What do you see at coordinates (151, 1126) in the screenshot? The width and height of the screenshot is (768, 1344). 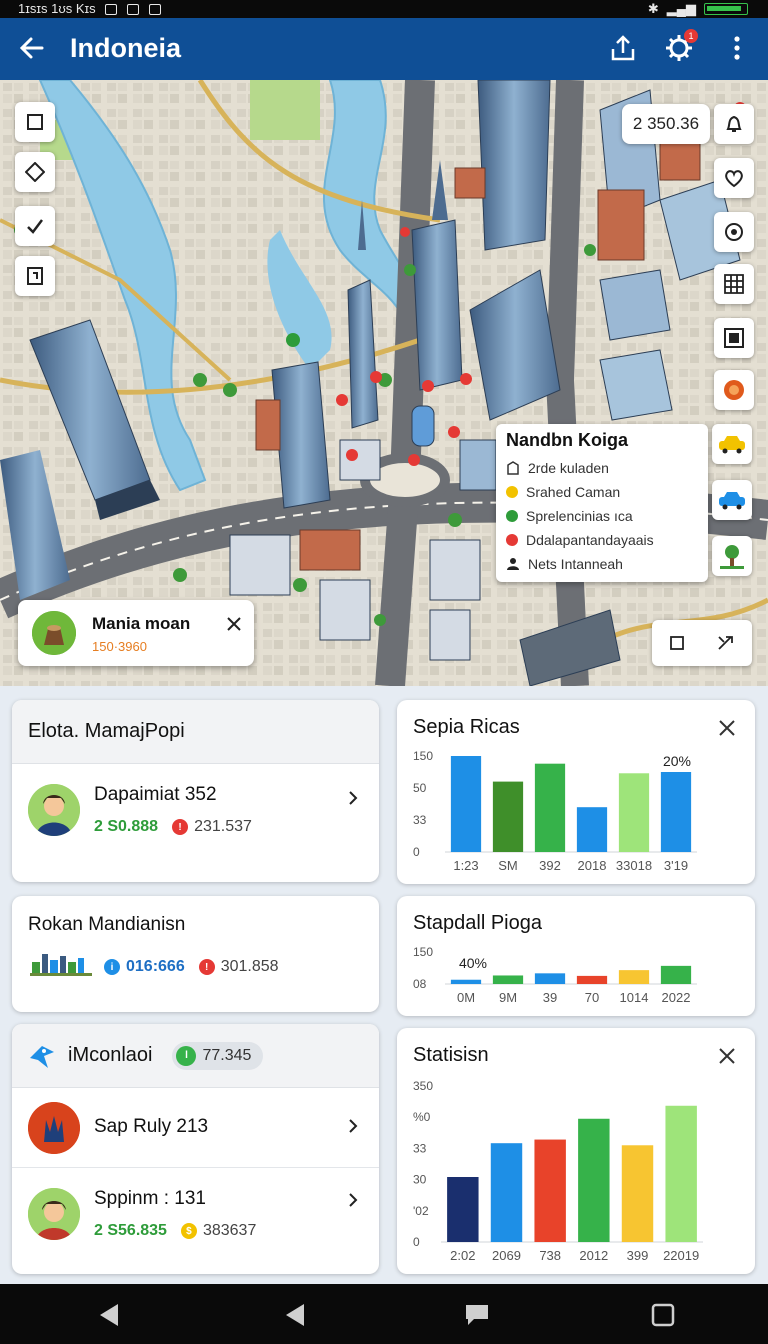 I see `item-name: Sap Ruly 213` at bounding box center [151, 1126].